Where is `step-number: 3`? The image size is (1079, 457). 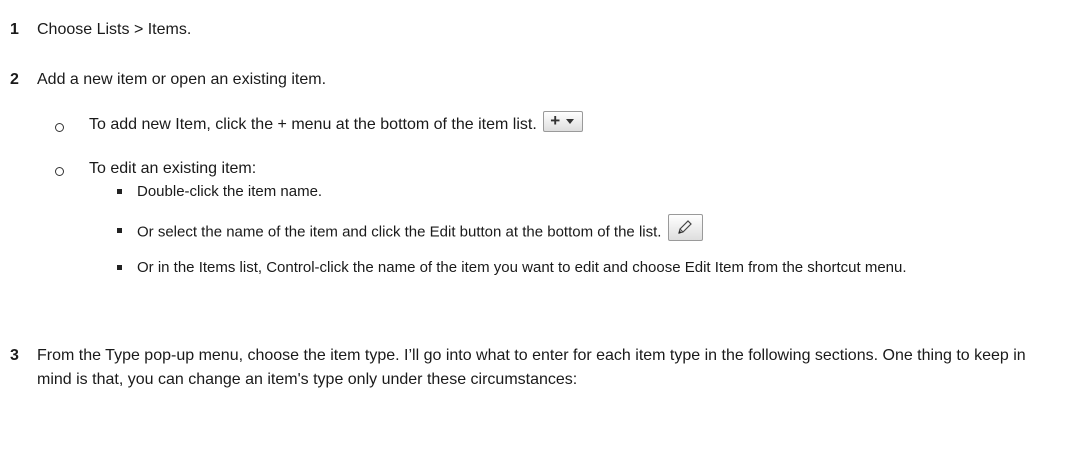
step-number: 3 is located at coordinates (14, 355).